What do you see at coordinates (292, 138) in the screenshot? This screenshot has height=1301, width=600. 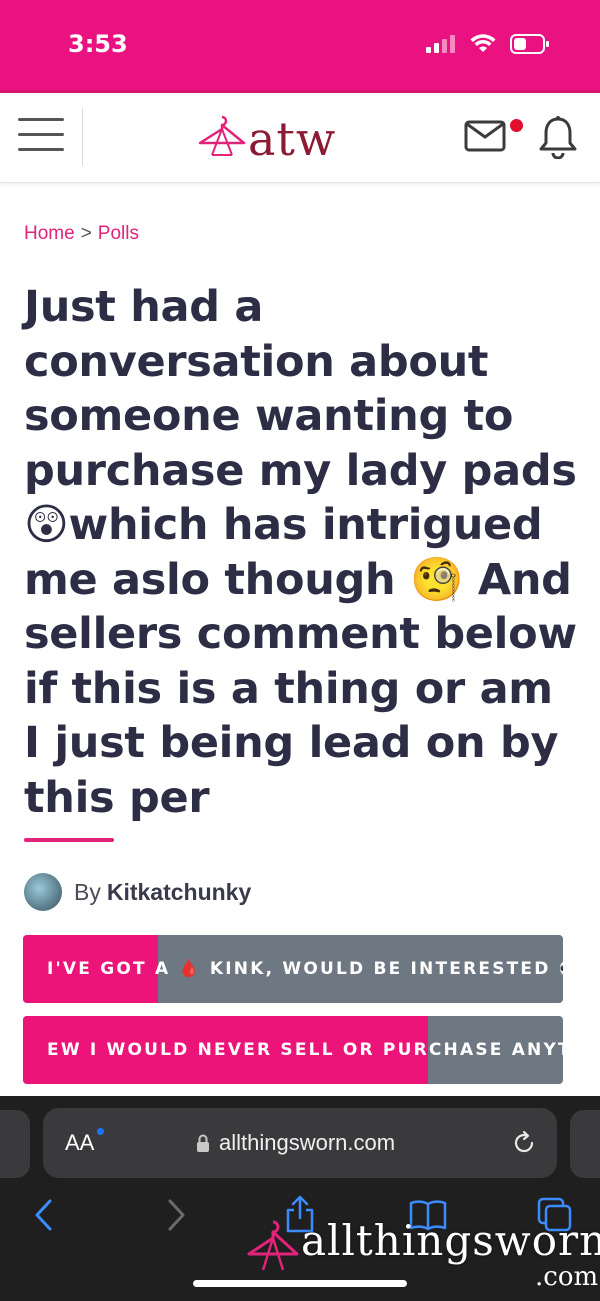 I see `logo-text: atw` at bounding box center [292, 138].